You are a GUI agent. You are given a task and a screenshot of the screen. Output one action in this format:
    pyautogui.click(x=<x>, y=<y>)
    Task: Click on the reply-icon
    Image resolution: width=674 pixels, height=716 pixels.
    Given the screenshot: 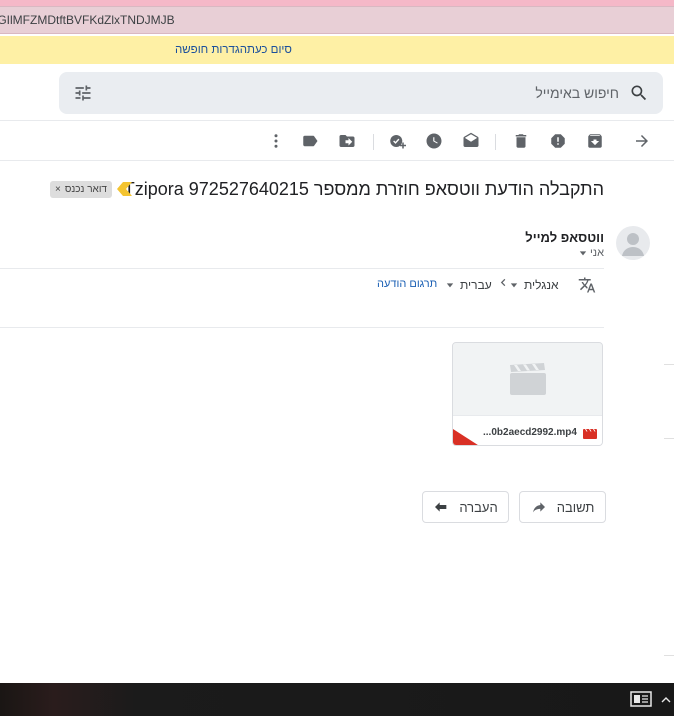 What is the action you would take?
    pyautogui.click(x=538, y=507)
    